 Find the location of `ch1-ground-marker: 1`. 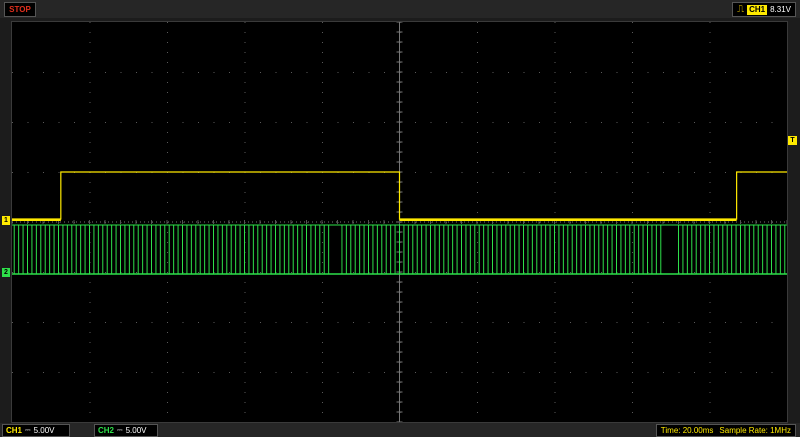

ch1-ground-marker: 1 is located at coordinates (6, 220).